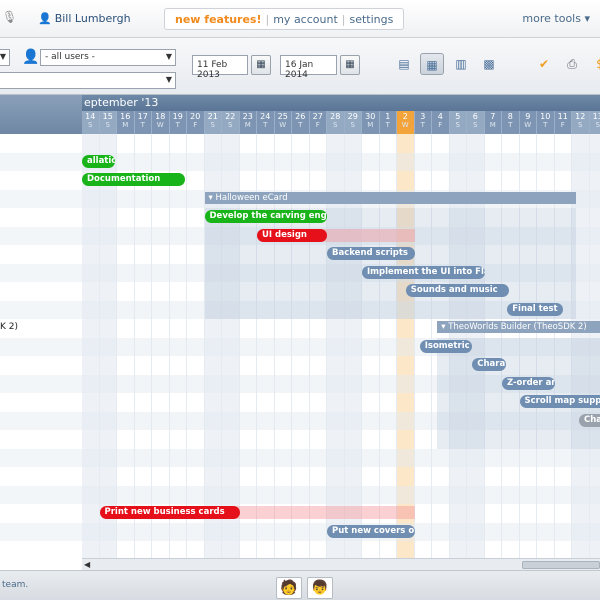  Describe the element at coordinates (441, 122) in the screenshot. I see `day-header-cell: 4F` at that location.